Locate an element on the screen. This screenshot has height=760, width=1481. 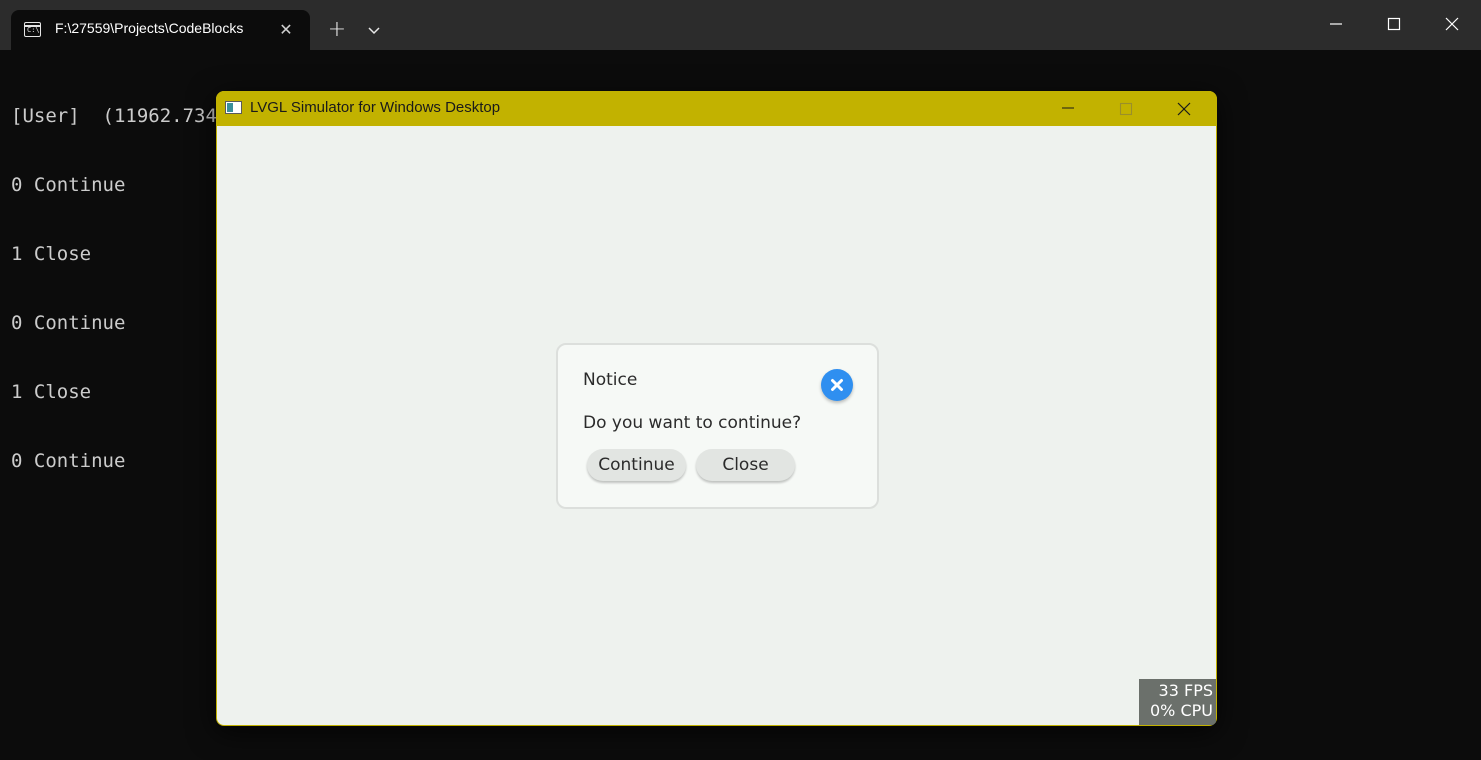
minimize-button is located at coordinates (1336, 24).